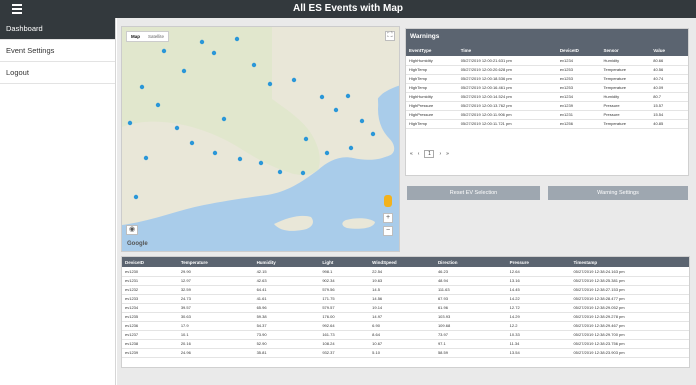  What do you see at coordinates (286, 262) in the screenshot?
I see `events-column-header: Humidity` at bounding box center [286, 262].